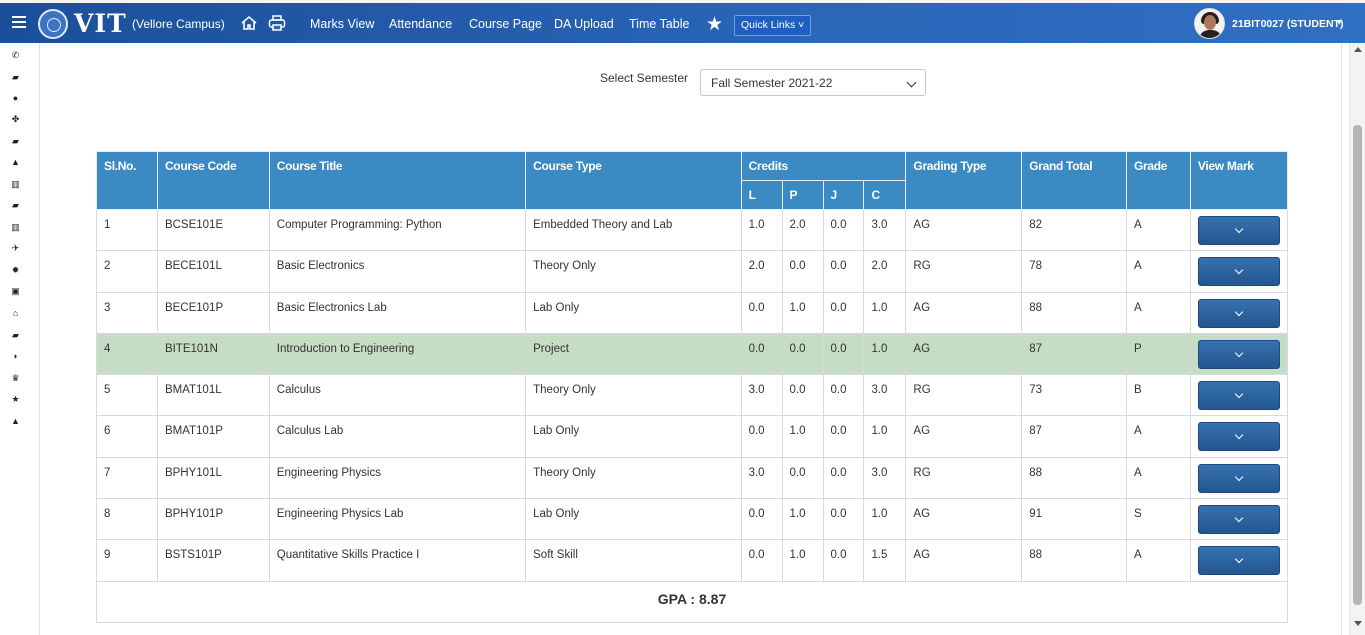 This screenshot has height=635, width=1365. What do you see at coordinates (397, 395) in the screenshot?
I see `cell-course-title: Calculus` at bounding box center [397, 395].